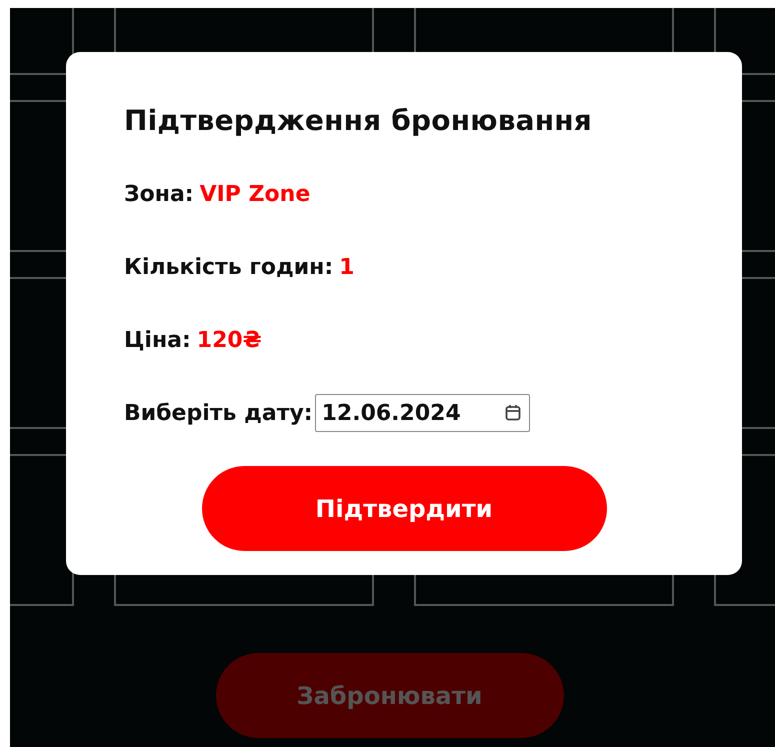 Image resolution: width=775 pixels, height=747 pixels. I want to click on field-label: Ціна:, so click(157, 340).